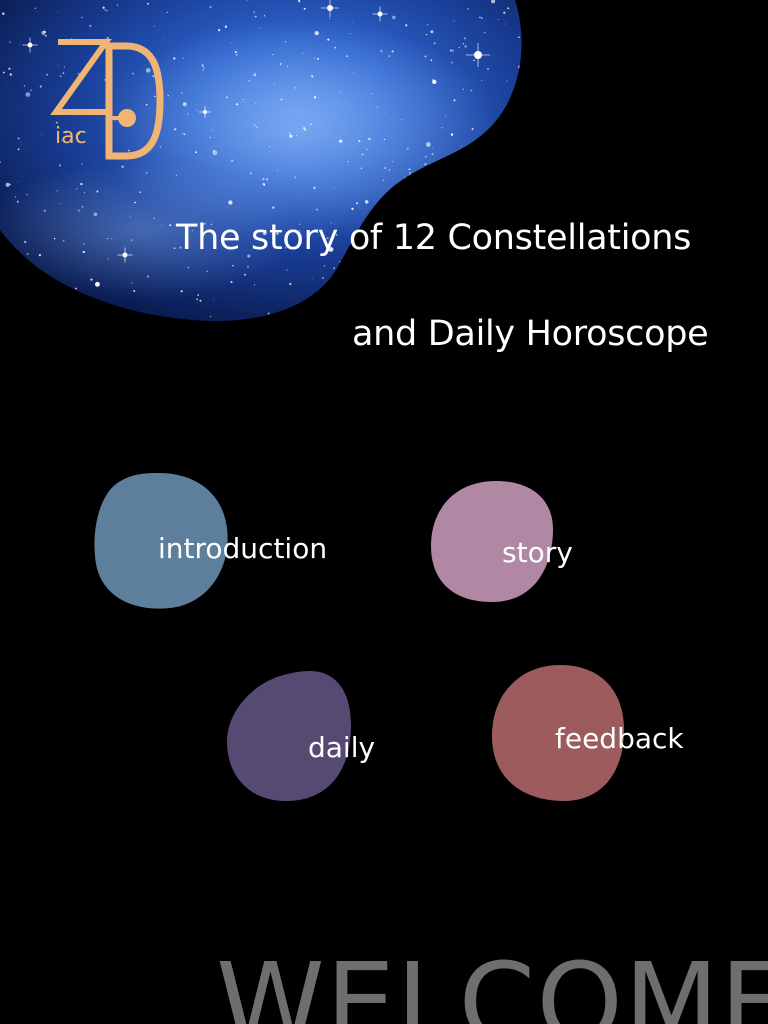 The height and width of the screenshot is (1024, 768). Describe the element at coordinates (537, 552) in the screenshot. I see `story-label: story` at that location.